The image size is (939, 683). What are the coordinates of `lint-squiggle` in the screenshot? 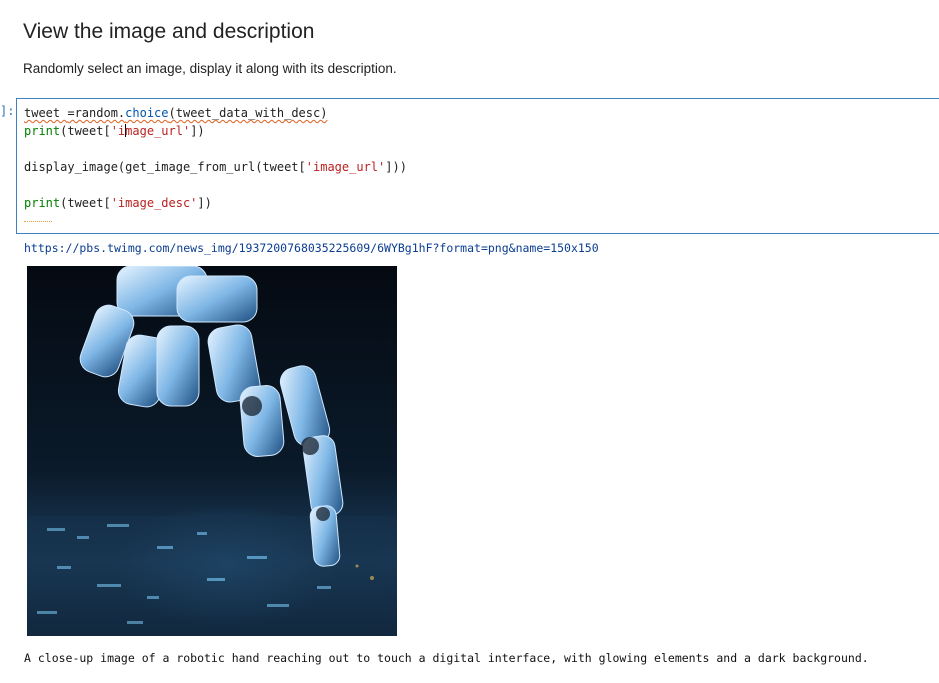 It's located at (38, 219).